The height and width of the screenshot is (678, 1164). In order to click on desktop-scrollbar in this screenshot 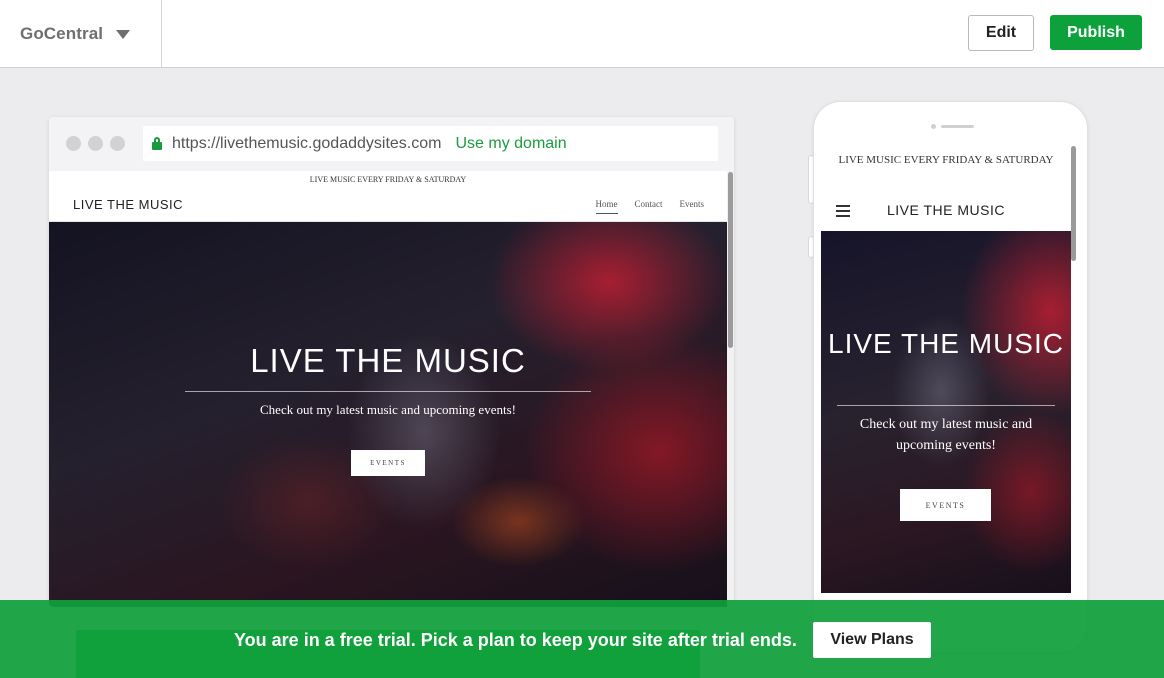, I will do `click(730, 389)`.